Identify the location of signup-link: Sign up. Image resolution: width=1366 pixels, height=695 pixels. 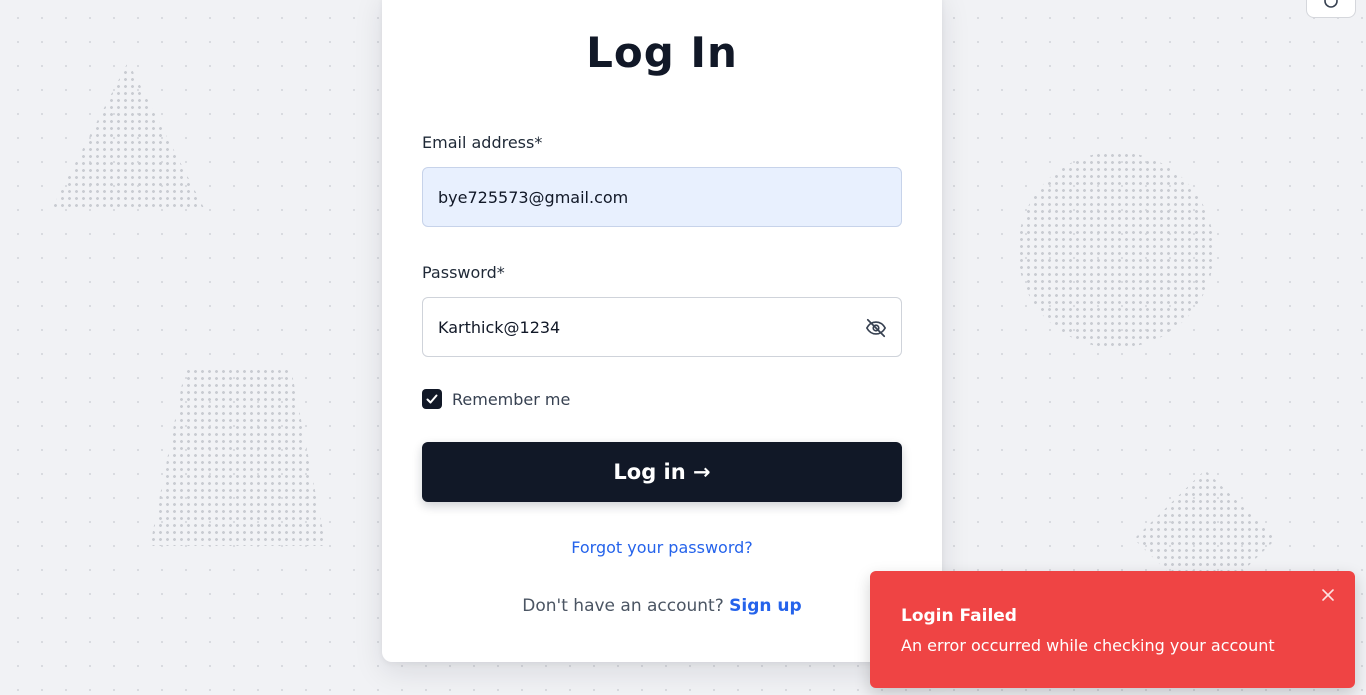
(765, 606).